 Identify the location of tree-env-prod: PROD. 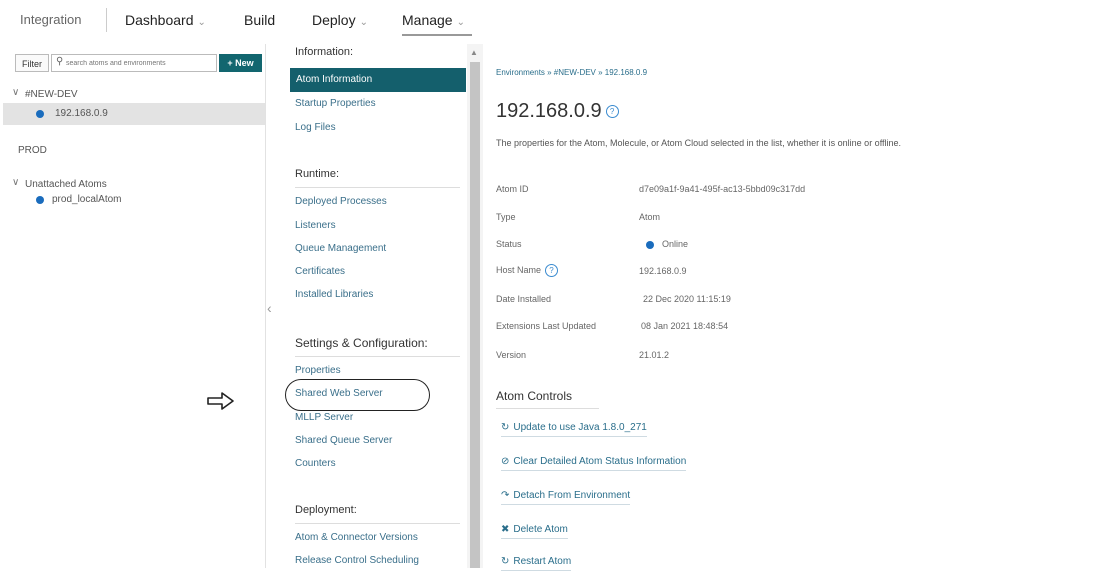
(32, 150).